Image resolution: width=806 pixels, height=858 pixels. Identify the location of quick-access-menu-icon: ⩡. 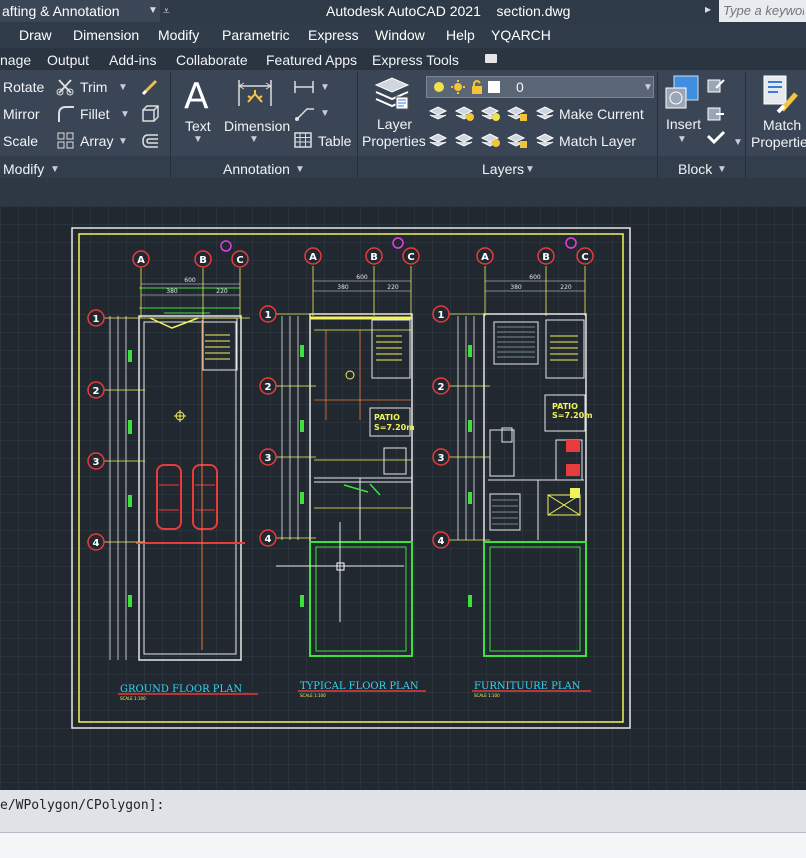
(169, 11).